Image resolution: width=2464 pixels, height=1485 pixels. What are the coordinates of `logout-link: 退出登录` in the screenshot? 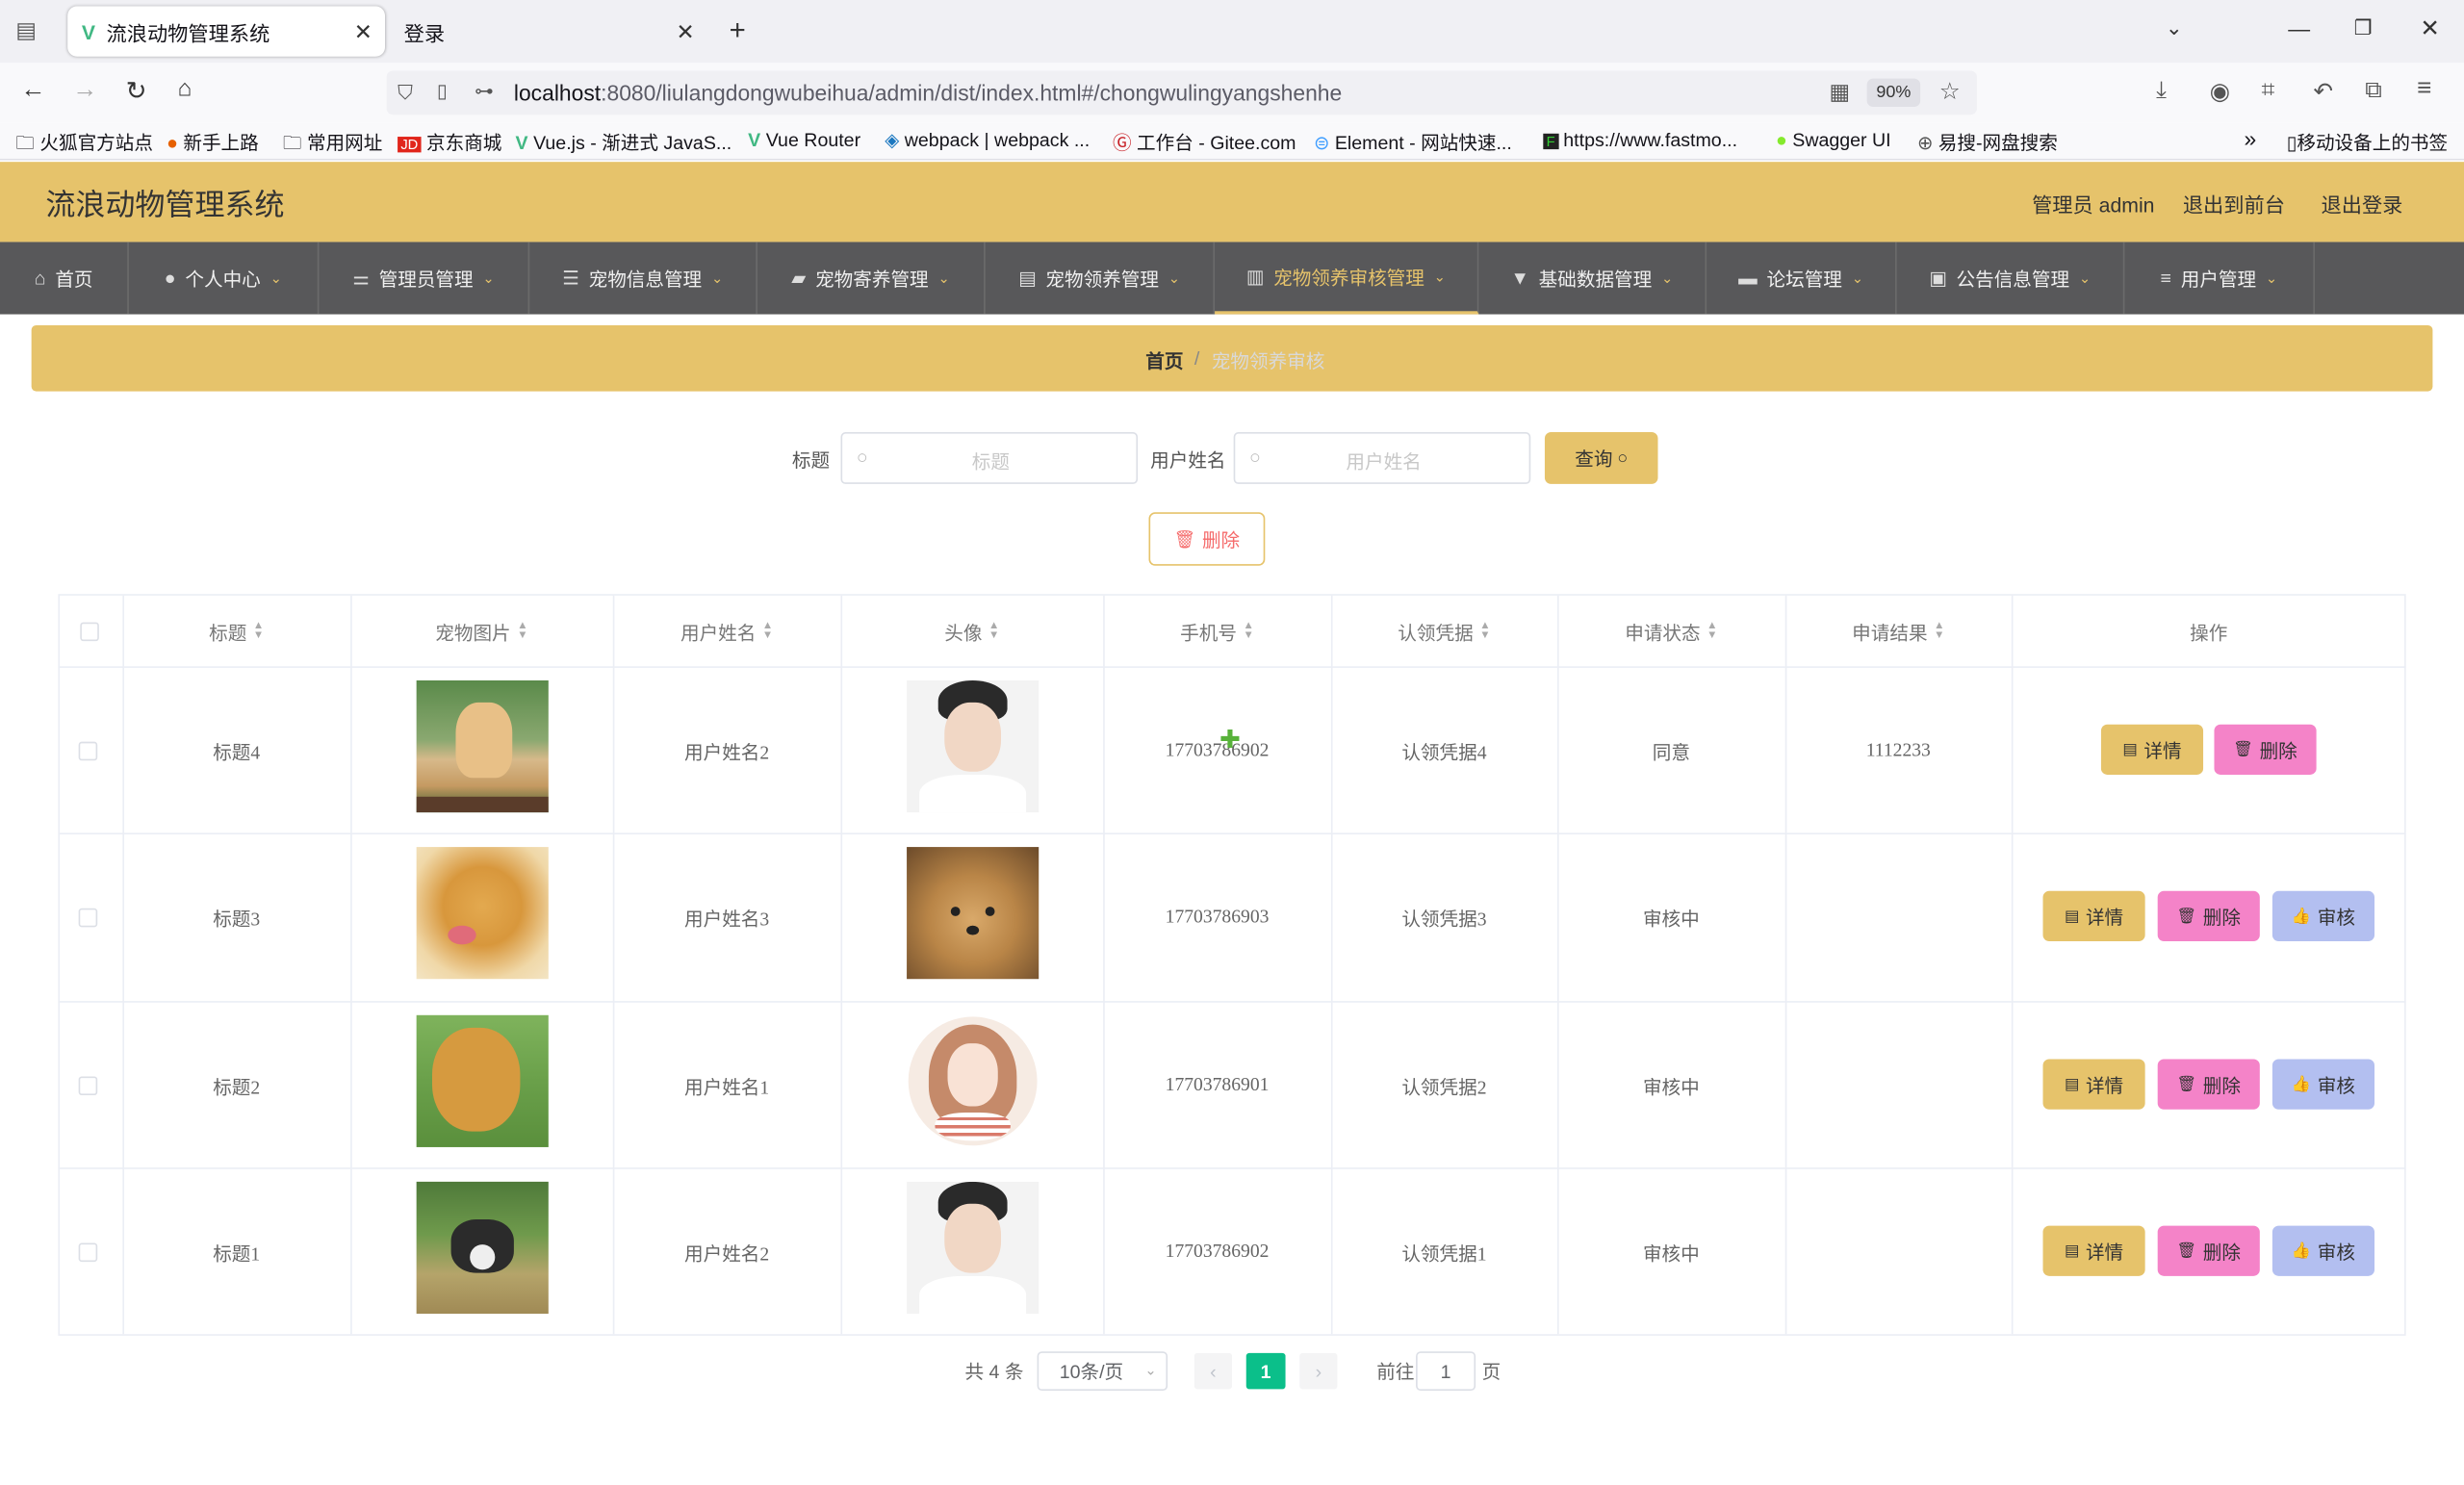 It's located at (2361, 203).